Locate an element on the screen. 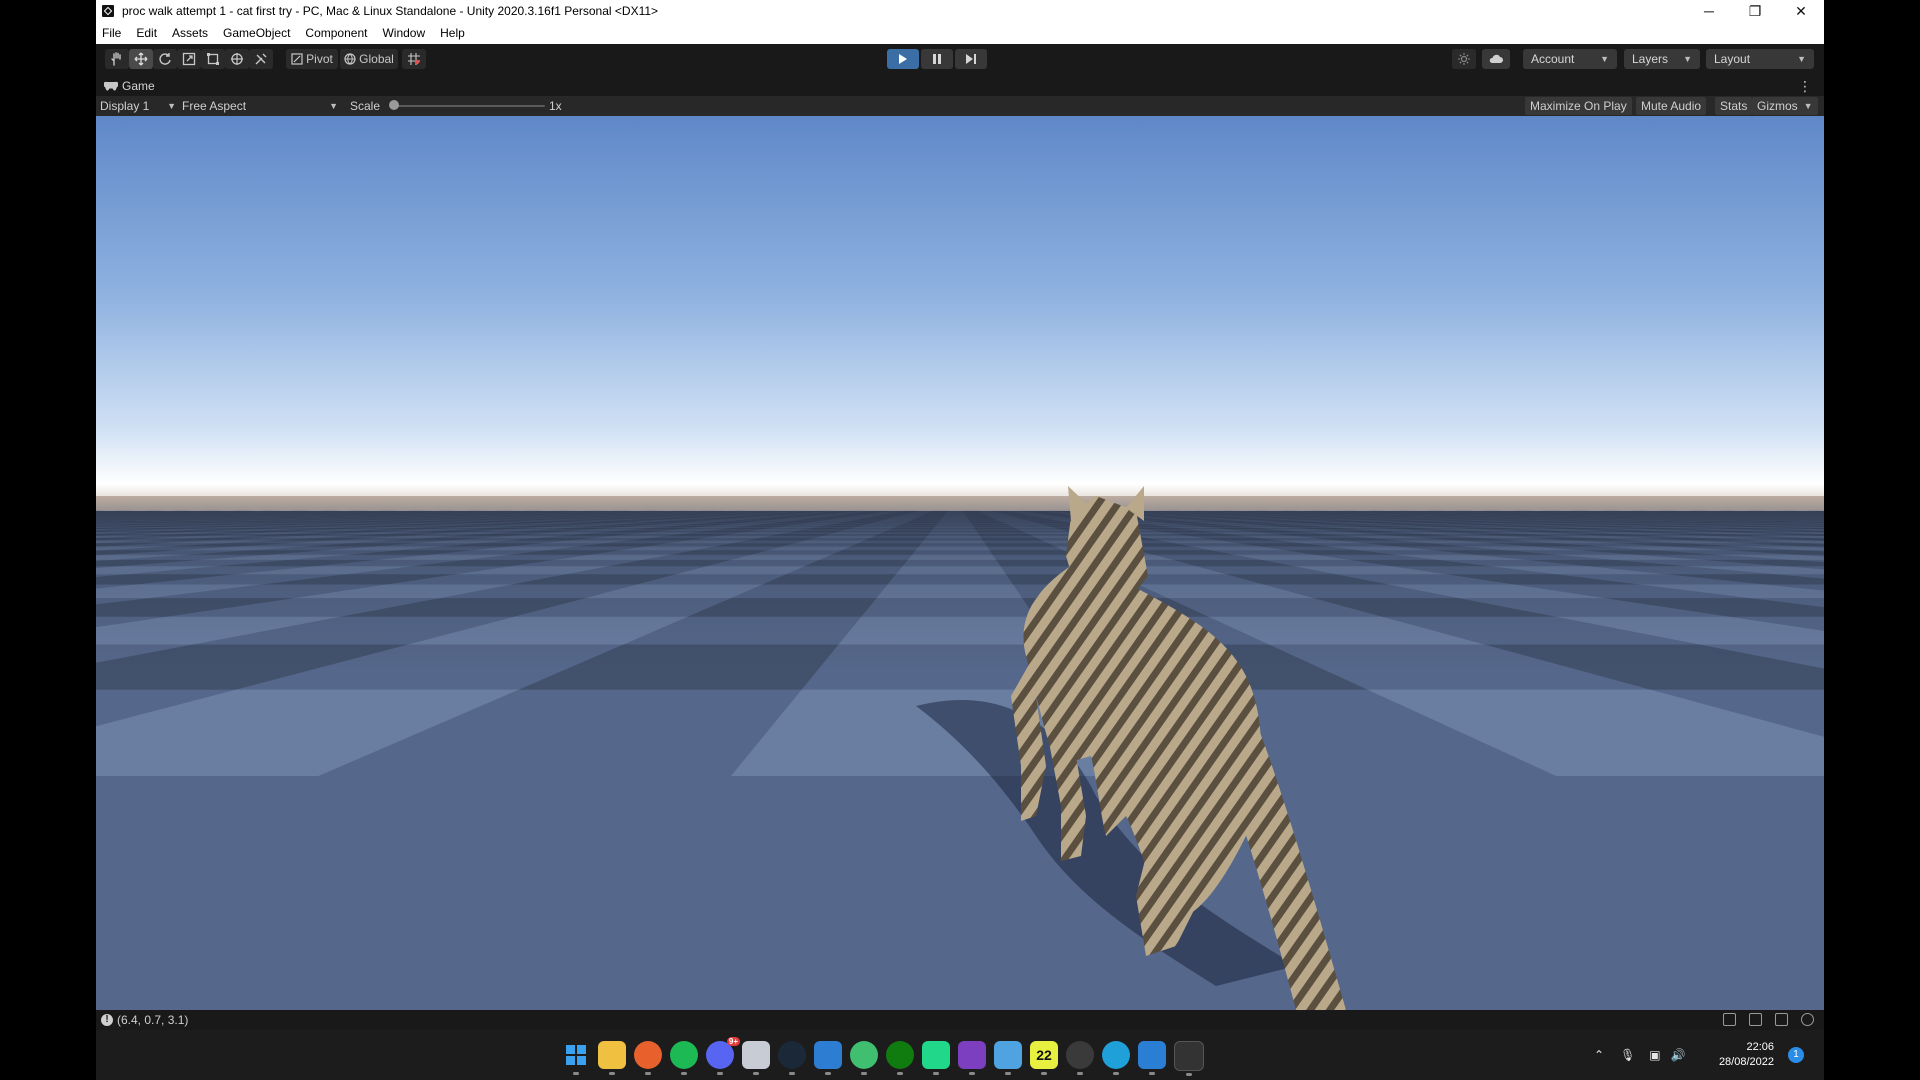  hand-tool-button is located at coordinates (117, 59).